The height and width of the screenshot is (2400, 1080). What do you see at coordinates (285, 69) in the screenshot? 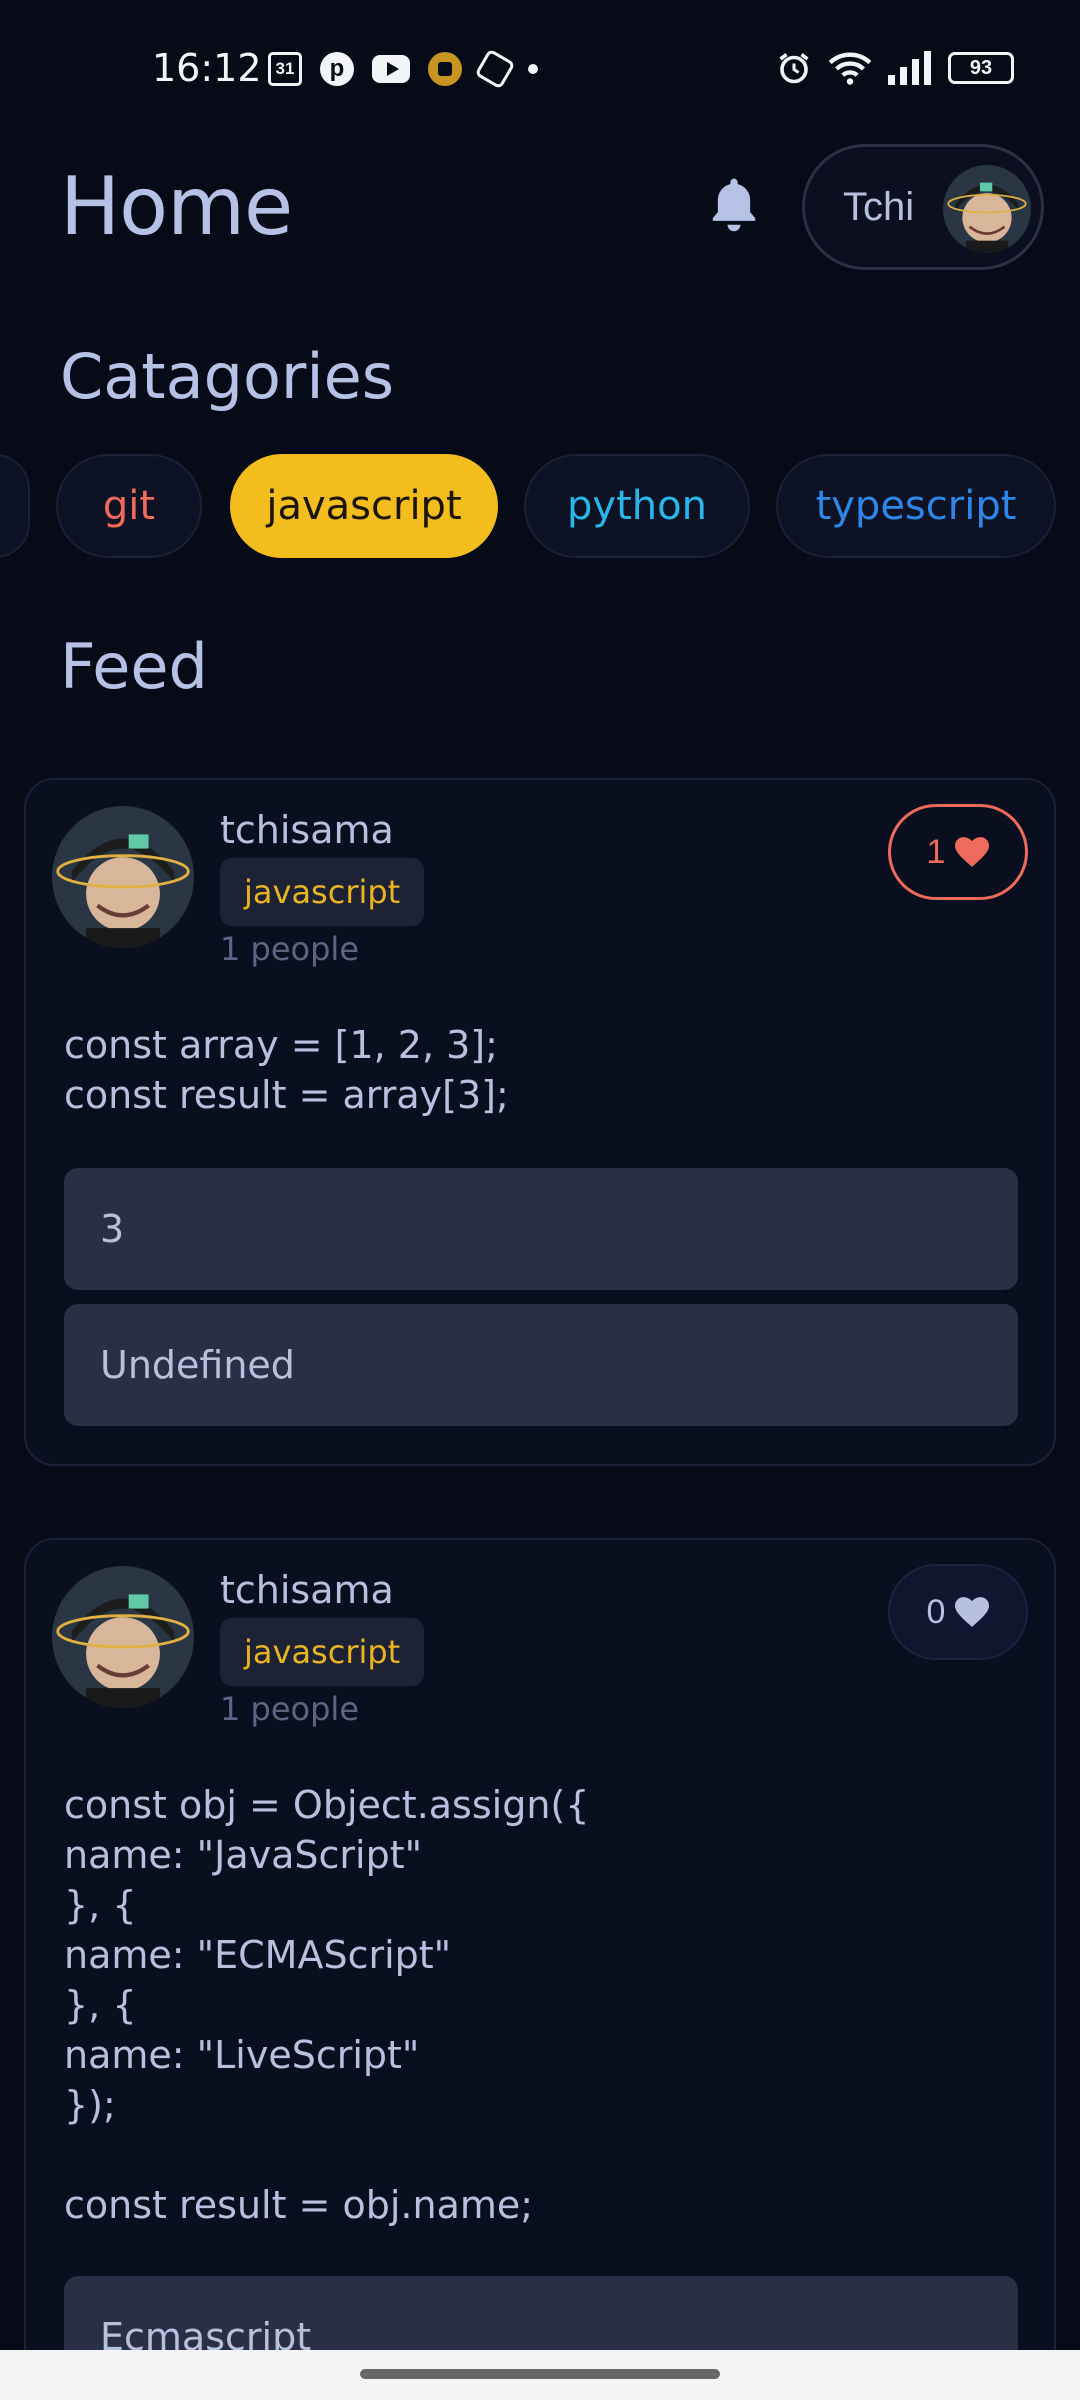
I see `calendar-icon: 31` at bounding box center [285, 69].